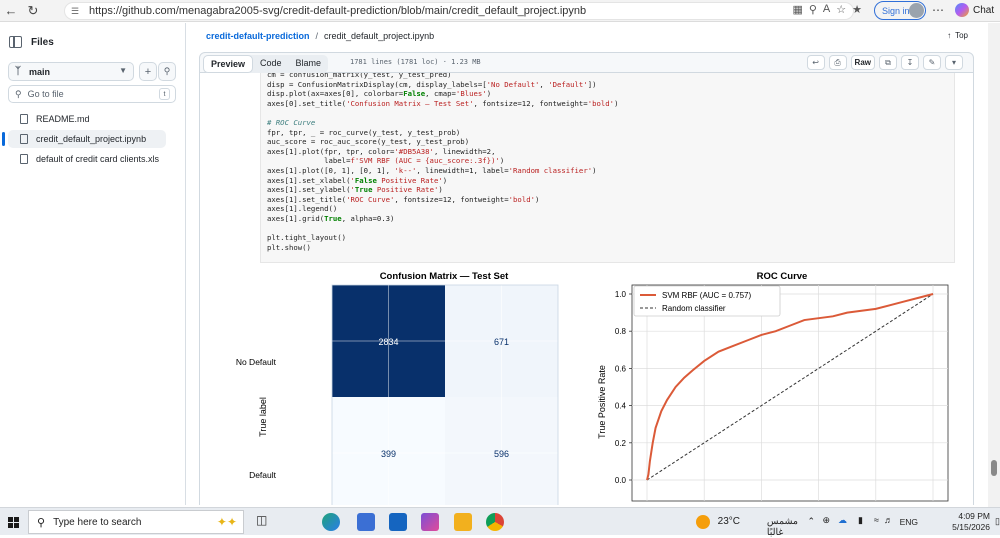  Describe the element at coordinates (92, 94) in the screenshot. I see `go-to-file-input: ⚲ Go to file t` at that location.